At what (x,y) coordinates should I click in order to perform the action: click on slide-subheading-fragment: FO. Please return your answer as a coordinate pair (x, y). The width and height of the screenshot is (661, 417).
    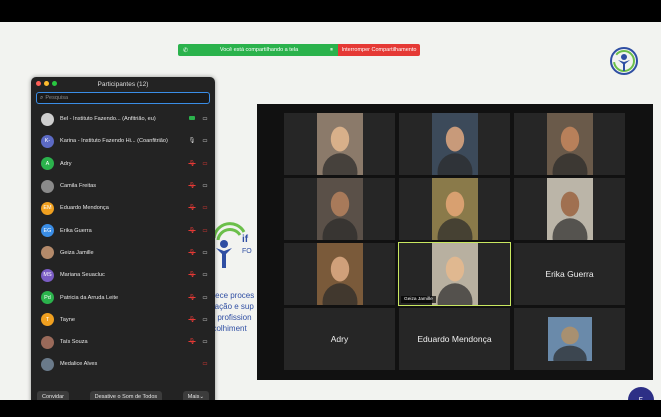
    Looking at the image, I should click on (247, 251).